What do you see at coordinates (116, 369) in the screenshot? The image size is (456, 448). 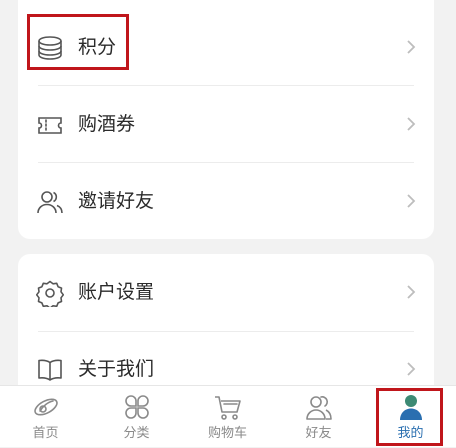 I see `menu-item-label: 关于我们` at bounding box center [116, 369].